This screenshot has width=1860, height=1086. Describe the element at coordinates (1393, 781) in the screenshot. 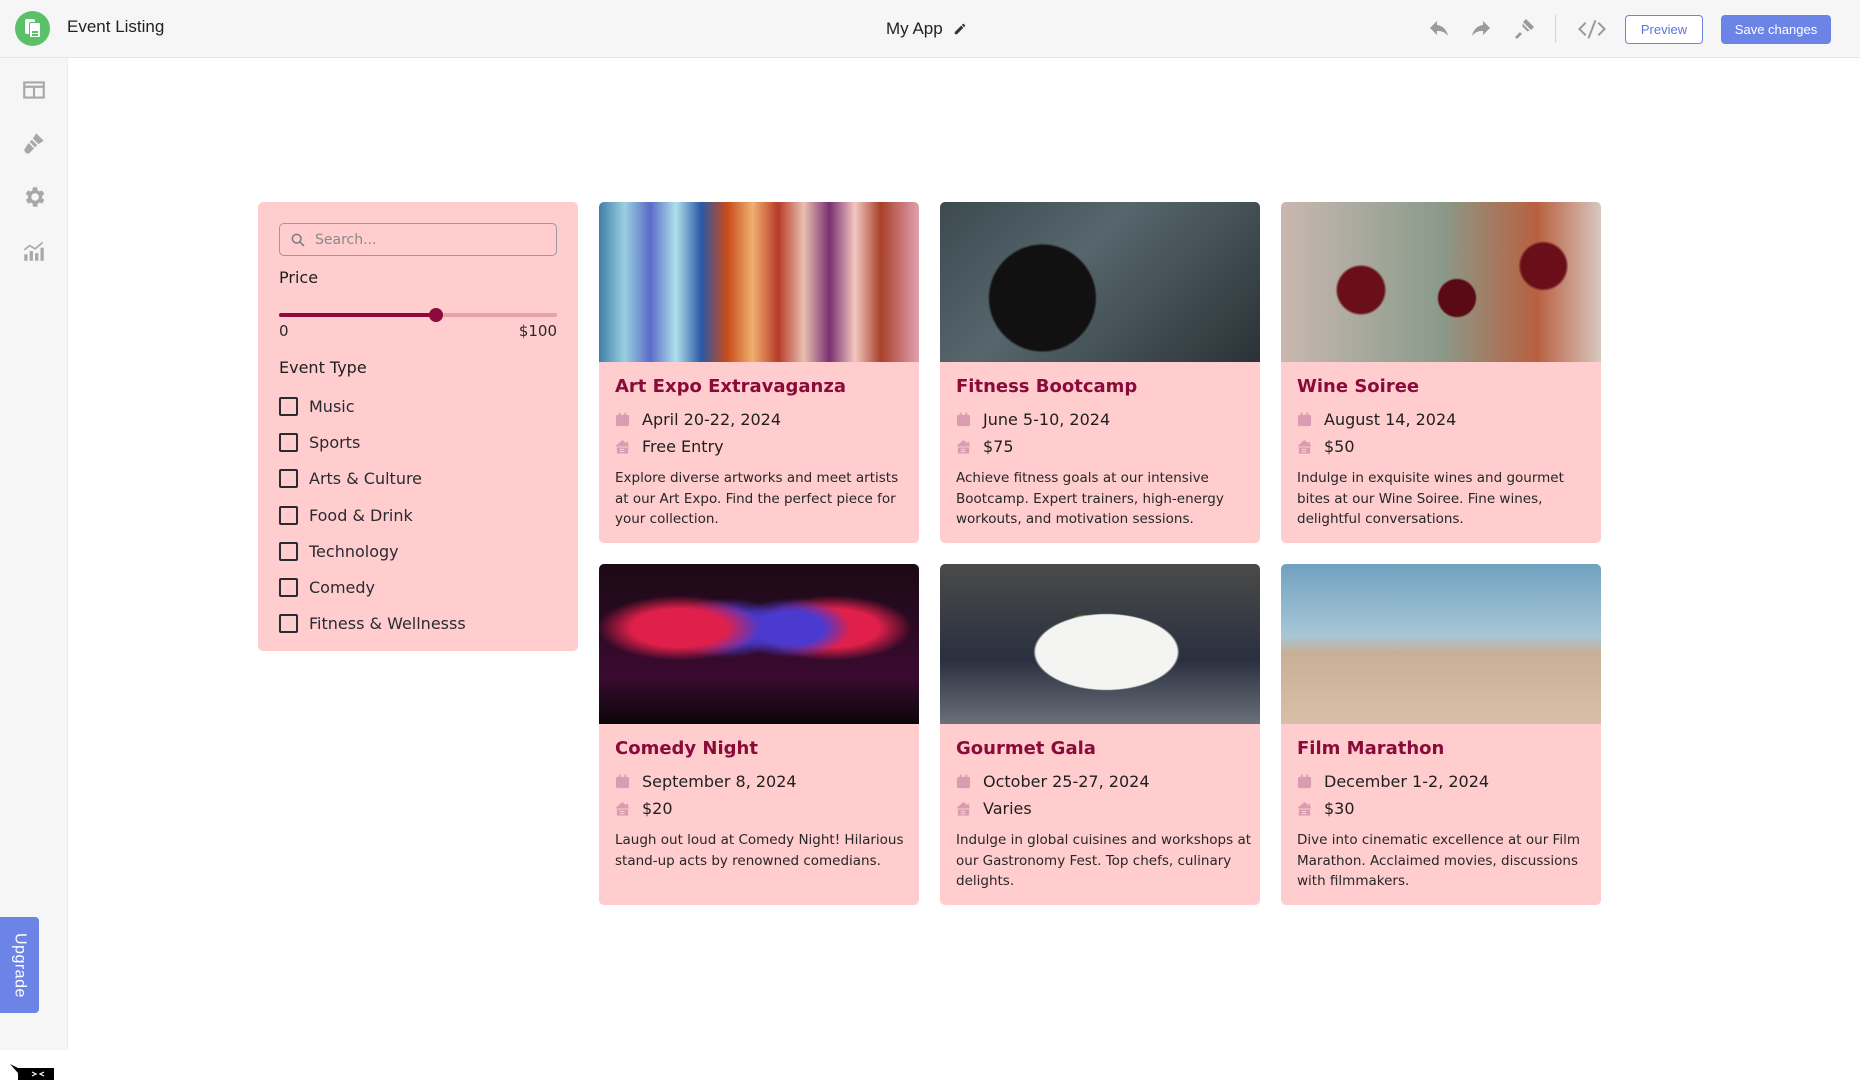

I see `event-date: December 1-2, 2024` at that location.